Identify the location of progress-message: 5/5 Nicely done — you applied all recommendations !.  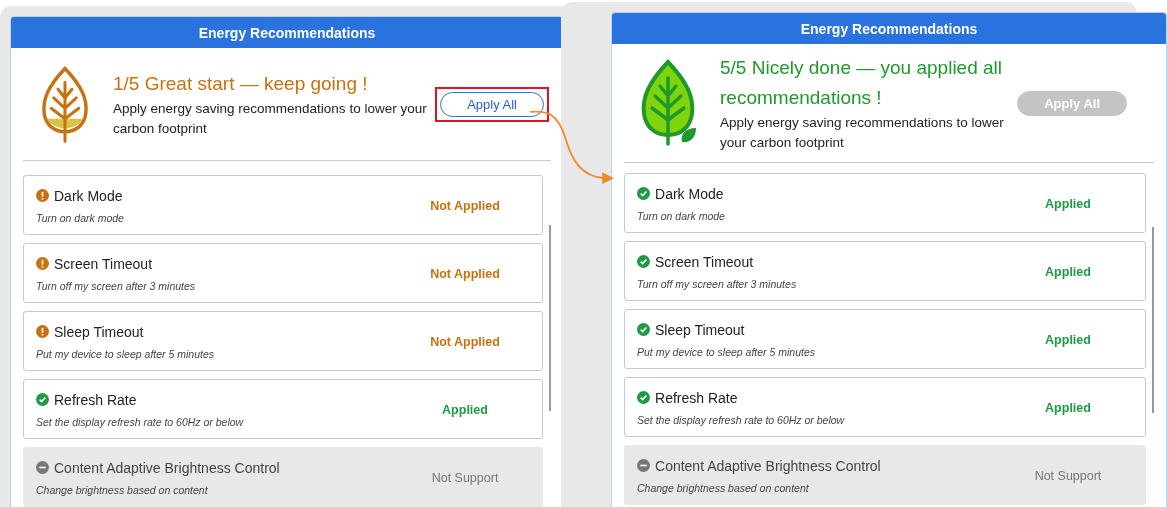
(862, 83).